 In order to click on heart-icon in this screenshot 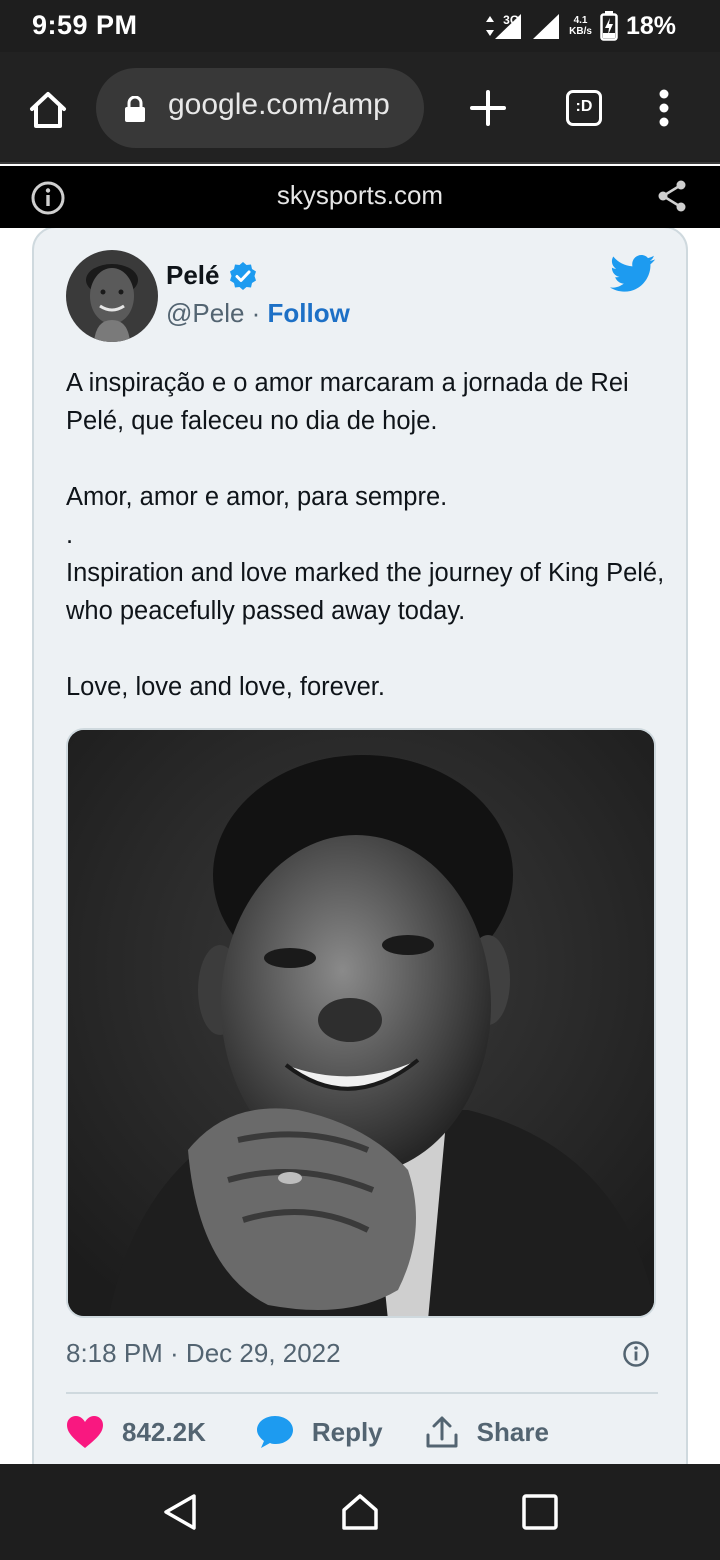, I will do `click(85, 1432)`.